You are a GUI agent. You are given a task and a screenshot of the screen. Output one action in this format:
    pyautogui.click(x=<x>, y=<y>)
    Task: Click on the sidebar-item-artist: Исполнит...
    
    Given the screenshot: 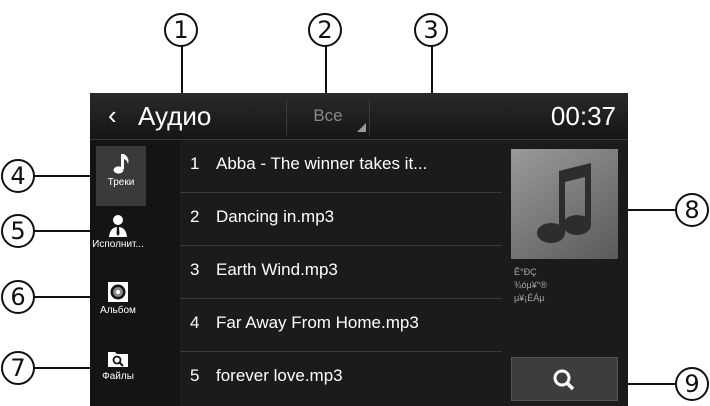 What is the action you would take?
    pyautogui.click(x=118, y=238)
    